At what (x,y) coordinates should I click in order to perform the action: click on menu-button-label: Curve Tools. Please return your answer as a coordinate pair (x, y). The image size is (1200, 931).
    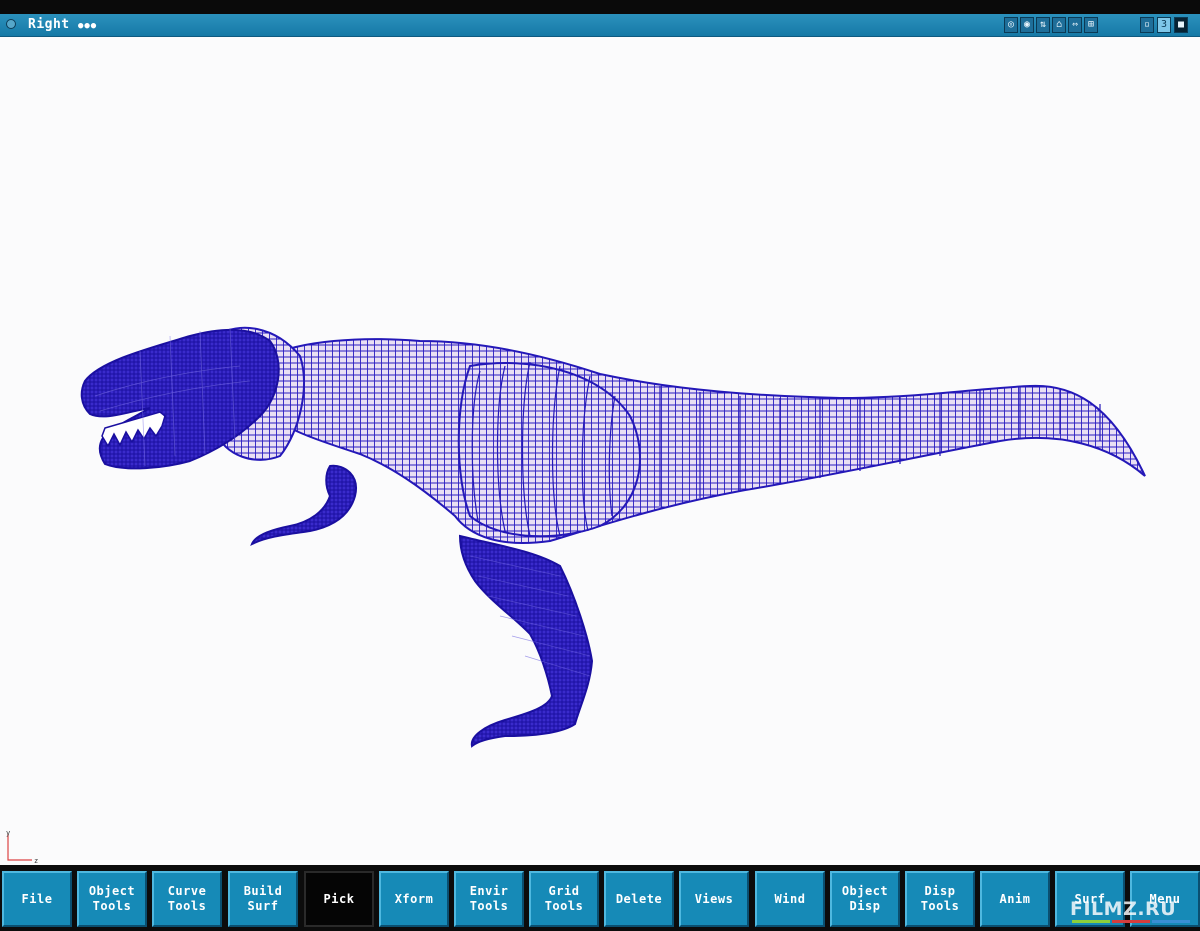
    Looking at the image, I should click on (187, 898).